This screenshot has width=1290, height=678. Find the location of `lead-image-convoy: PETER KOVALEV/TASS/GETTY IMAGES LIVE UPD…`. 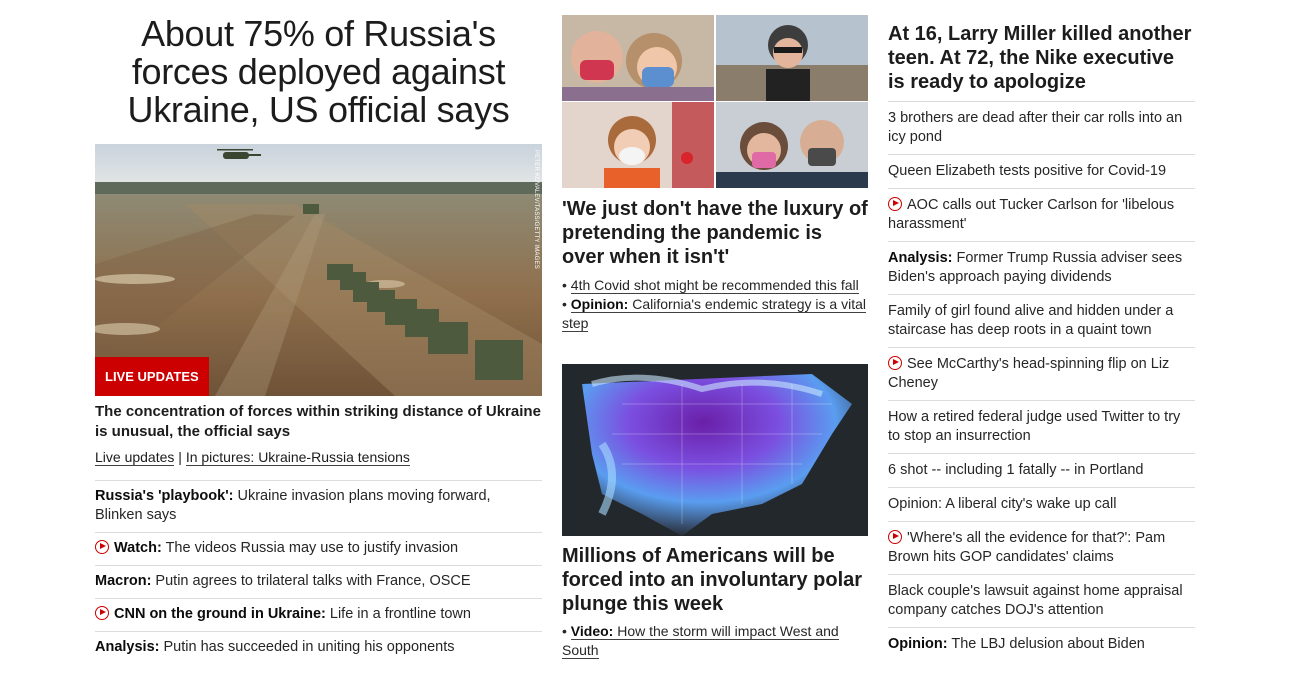

lead-image-convoy: PETER KOVALEV/TASS/GETTY IMAGES LIVE UPD… is located at coordinates (318, 270).